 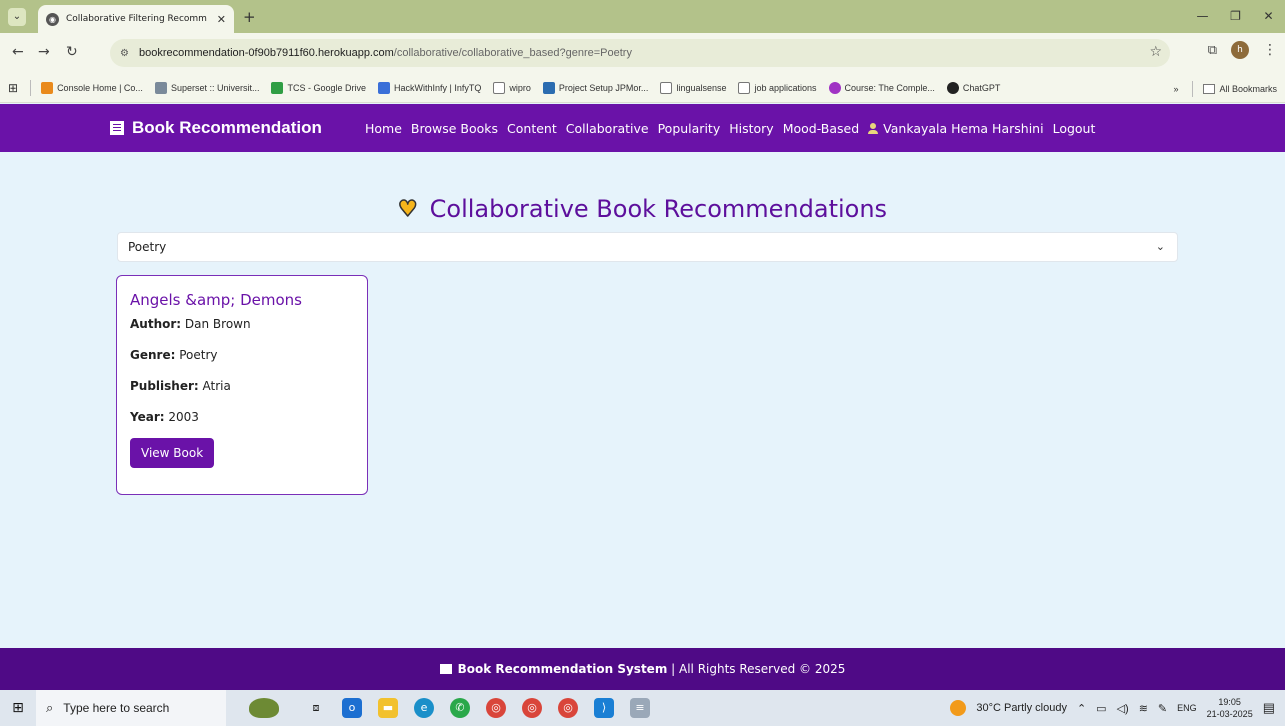 What do you see at coordinates (1021, 708) in the screenshot?
I see `weather-text: 30°C Partly cloudy` at bounding box center [1021, 708].